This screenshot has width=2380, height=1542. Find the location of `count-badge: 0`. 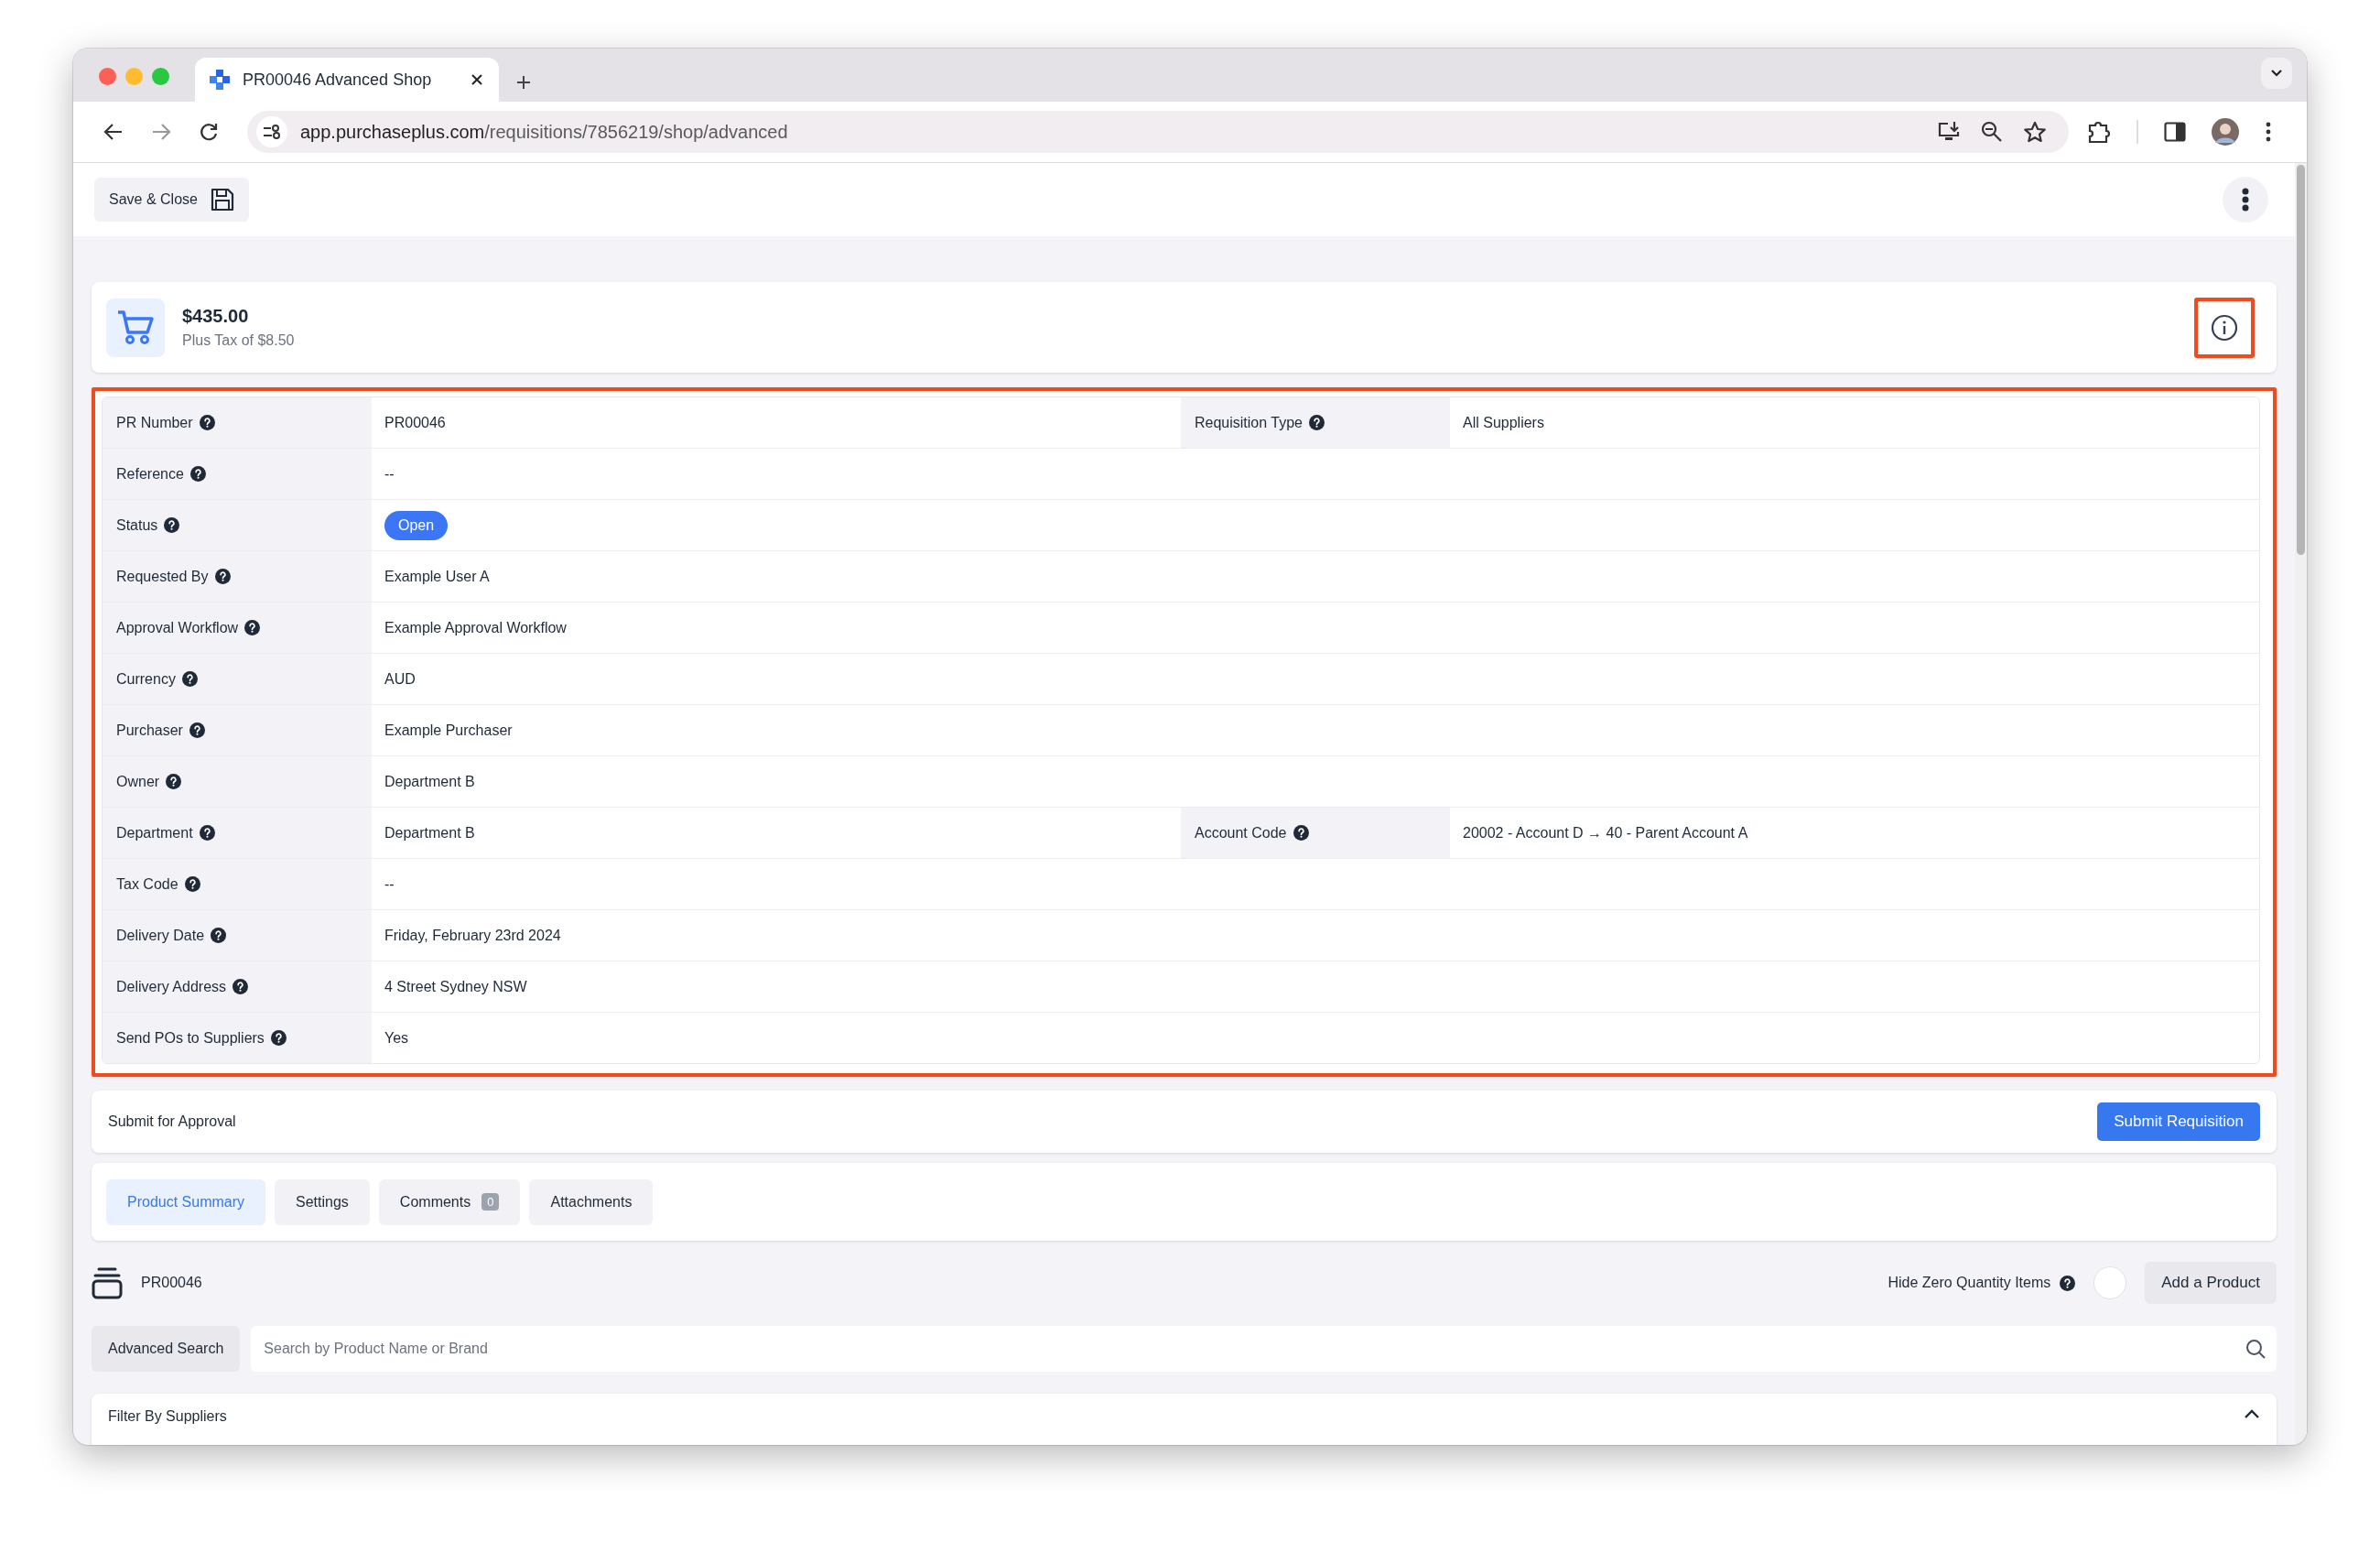

count-badge: 0 is located at coordinates (490, 1202).